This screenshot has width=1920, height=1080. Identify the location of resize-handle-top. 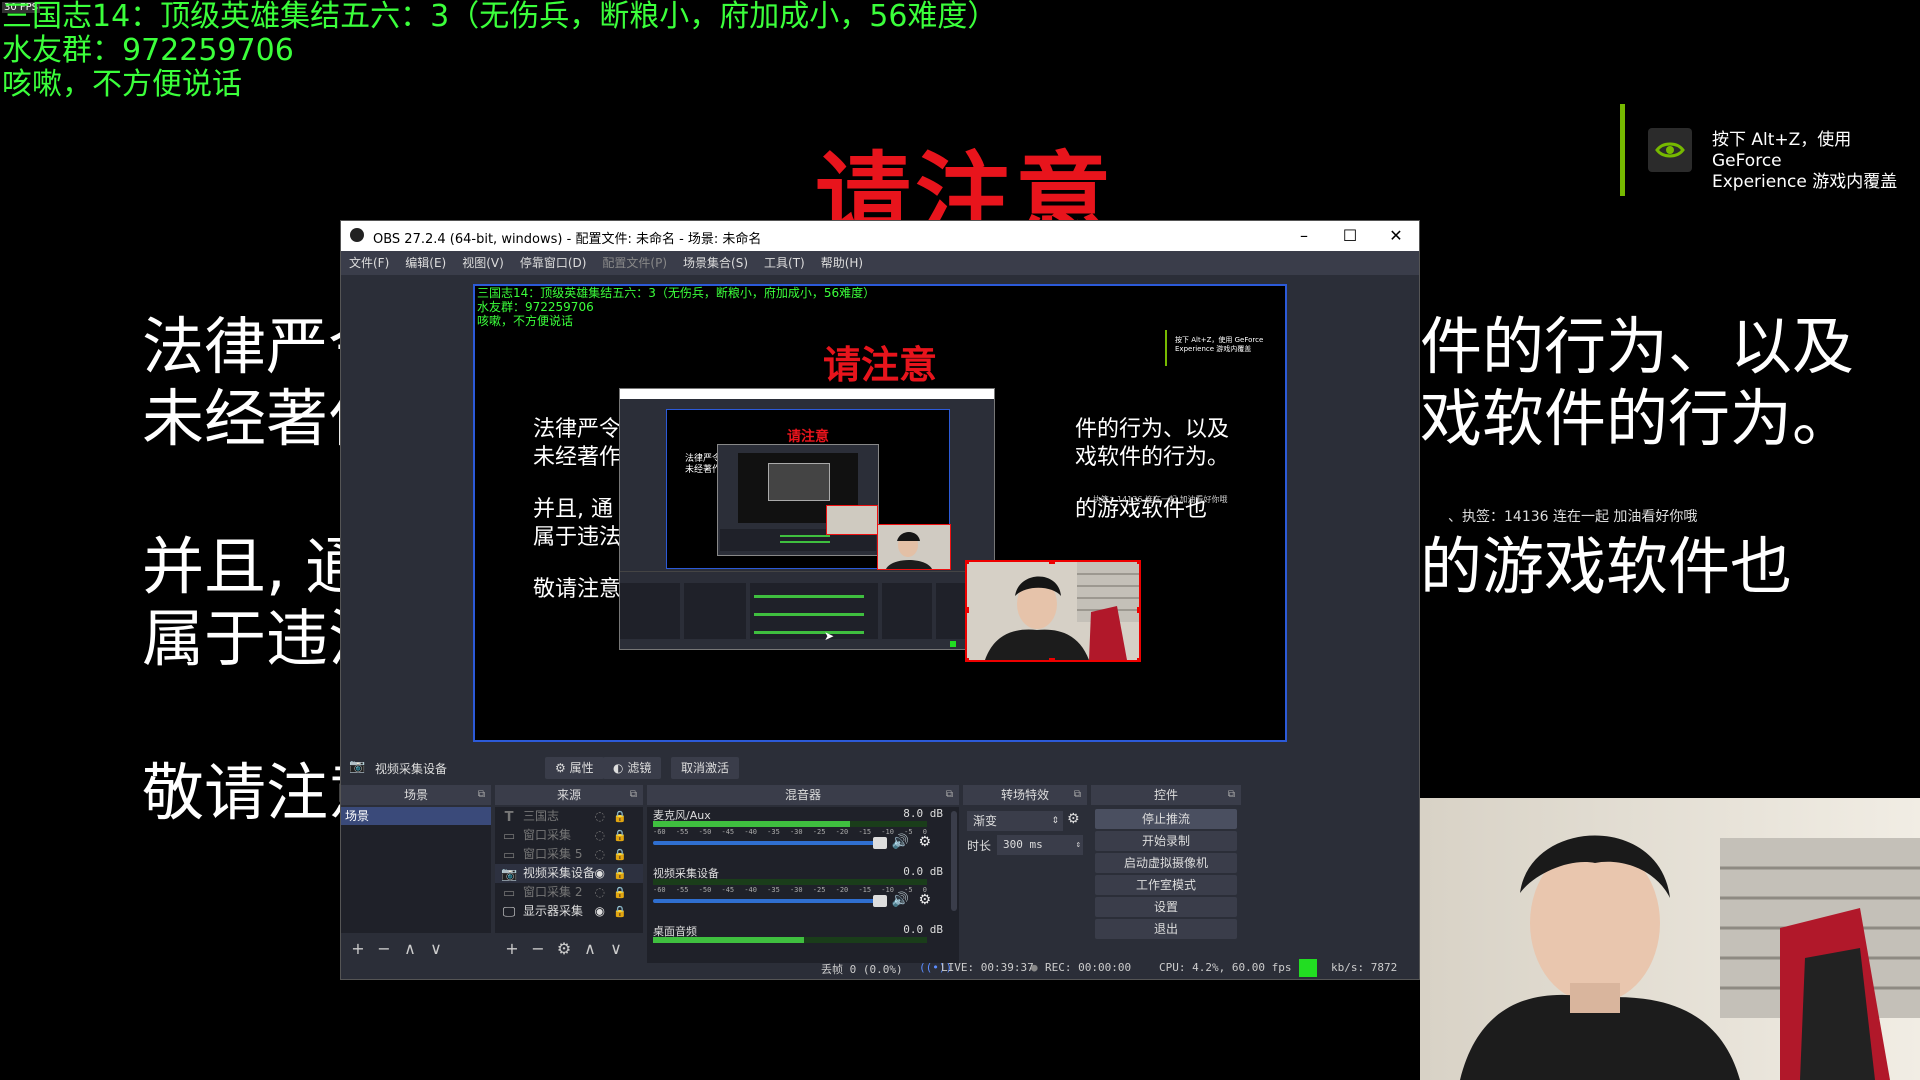
(1052, 563).